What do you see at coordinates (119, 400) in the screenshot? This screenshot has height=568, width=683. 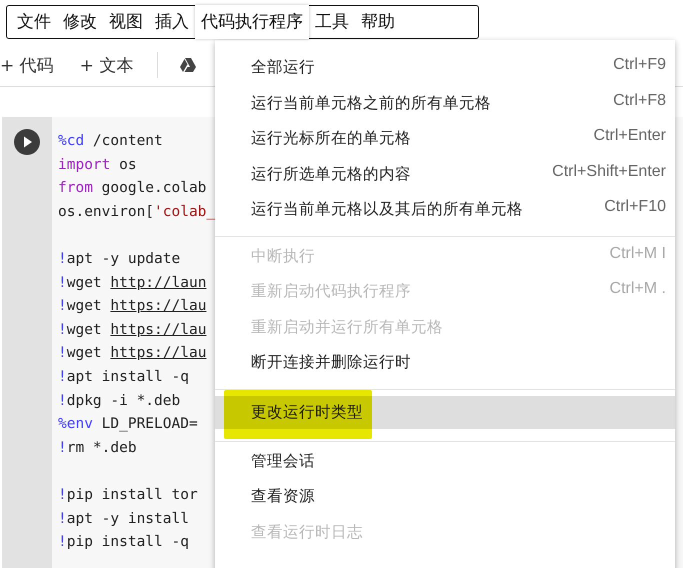 I see `code-line: !dpkg -i *.deb` at bounding box center [119, 400].